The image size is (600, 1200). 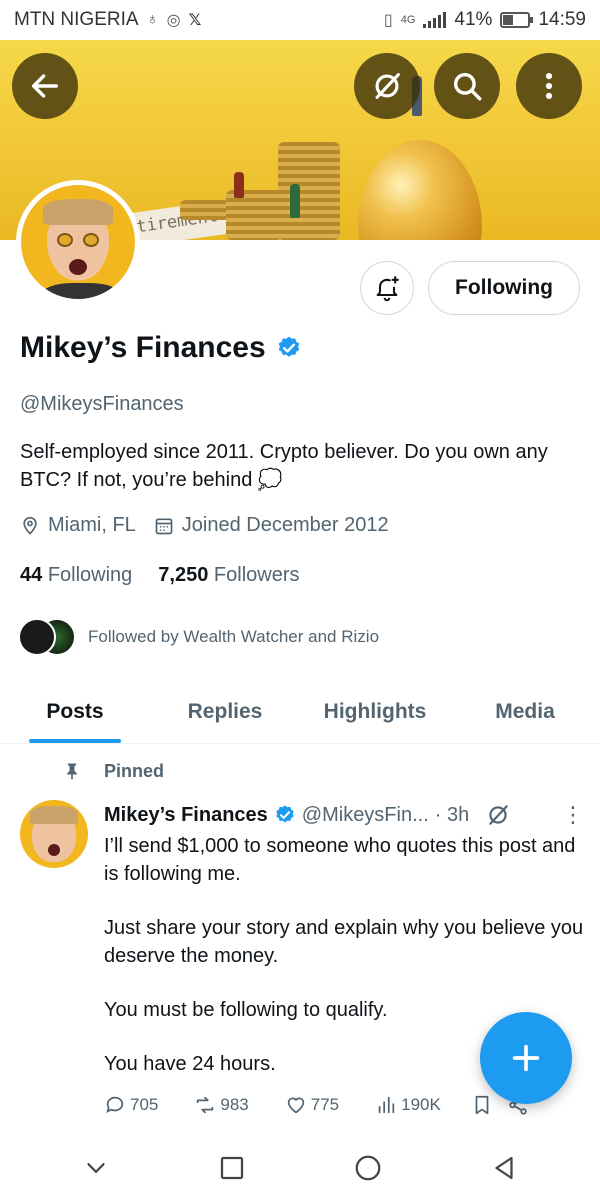 I want to click on reply-count: 705, so click(x=144, y=1104).